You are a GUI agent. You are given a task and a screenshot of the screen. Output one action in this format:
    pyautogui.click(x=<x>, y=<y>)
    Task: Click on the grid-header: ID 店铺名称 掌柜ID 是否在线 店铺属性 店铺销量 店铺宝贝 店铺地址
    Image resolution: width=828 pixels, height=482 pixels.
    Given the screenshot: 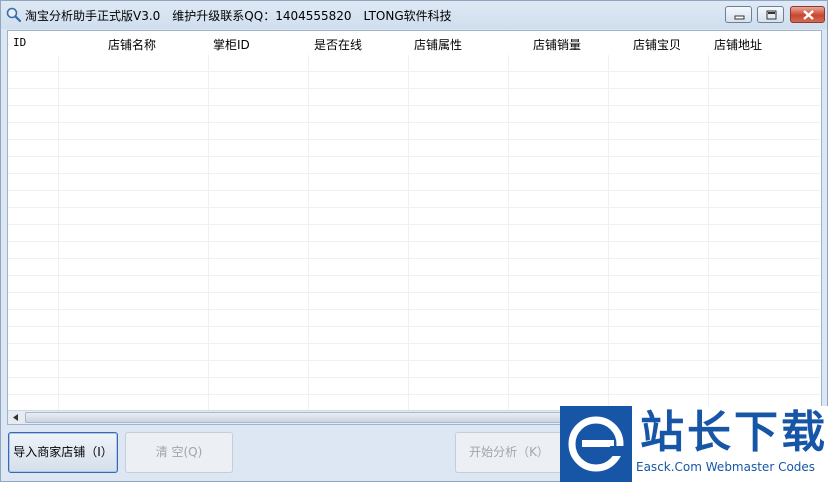 What is the action you would take?
    pyautogui.click(x=414, y=43)
    